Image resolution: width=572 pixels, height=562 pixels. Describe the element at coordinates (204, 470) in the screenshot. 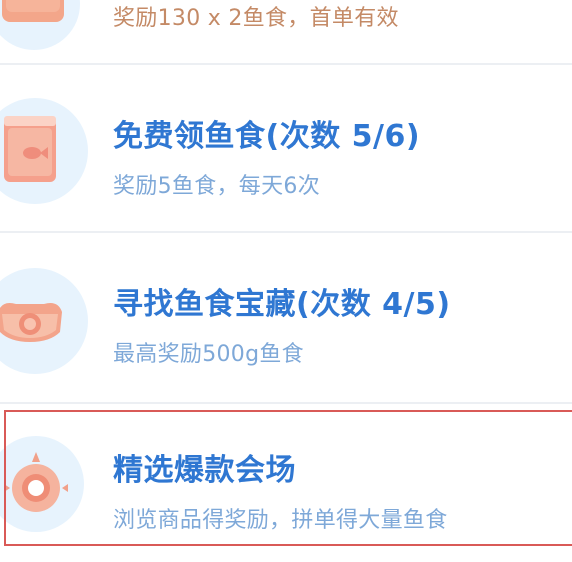

I see `task-title: 精选爆款会场` at that location.